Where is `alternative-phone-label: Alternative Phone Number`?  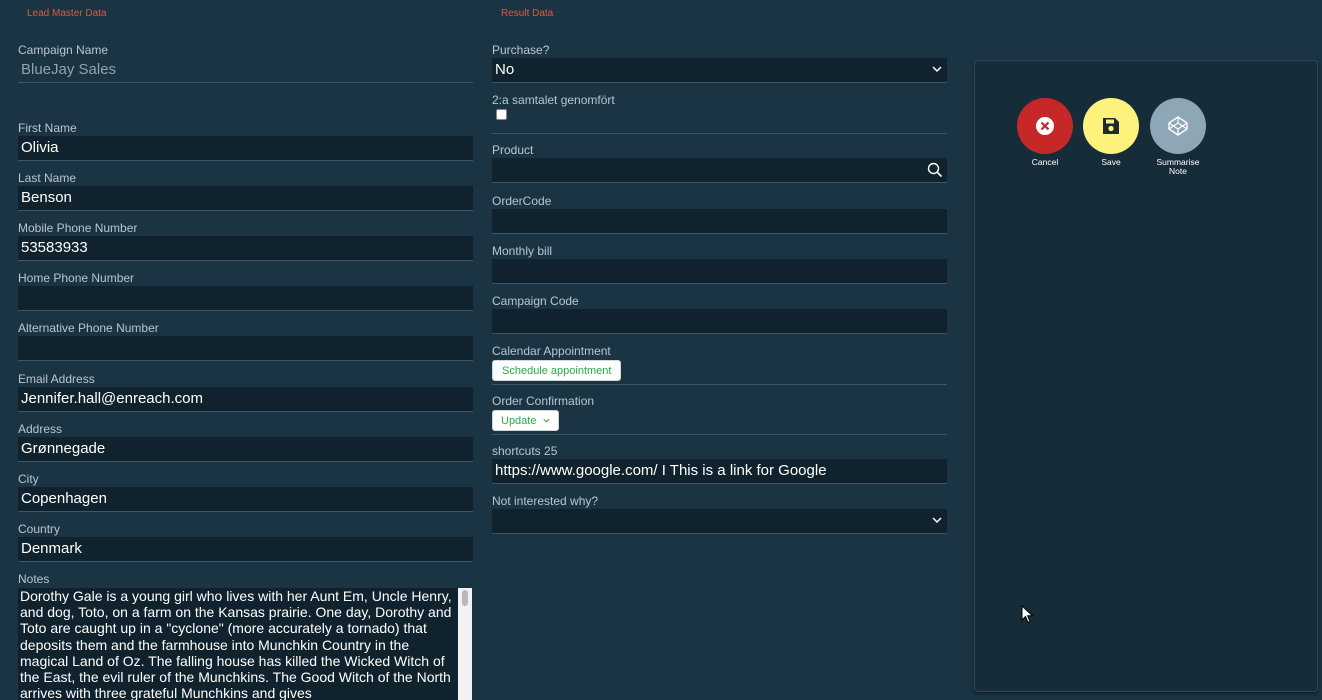 alternative-phone-label: Alternative Phone Number is located at coordinates (88, 328).